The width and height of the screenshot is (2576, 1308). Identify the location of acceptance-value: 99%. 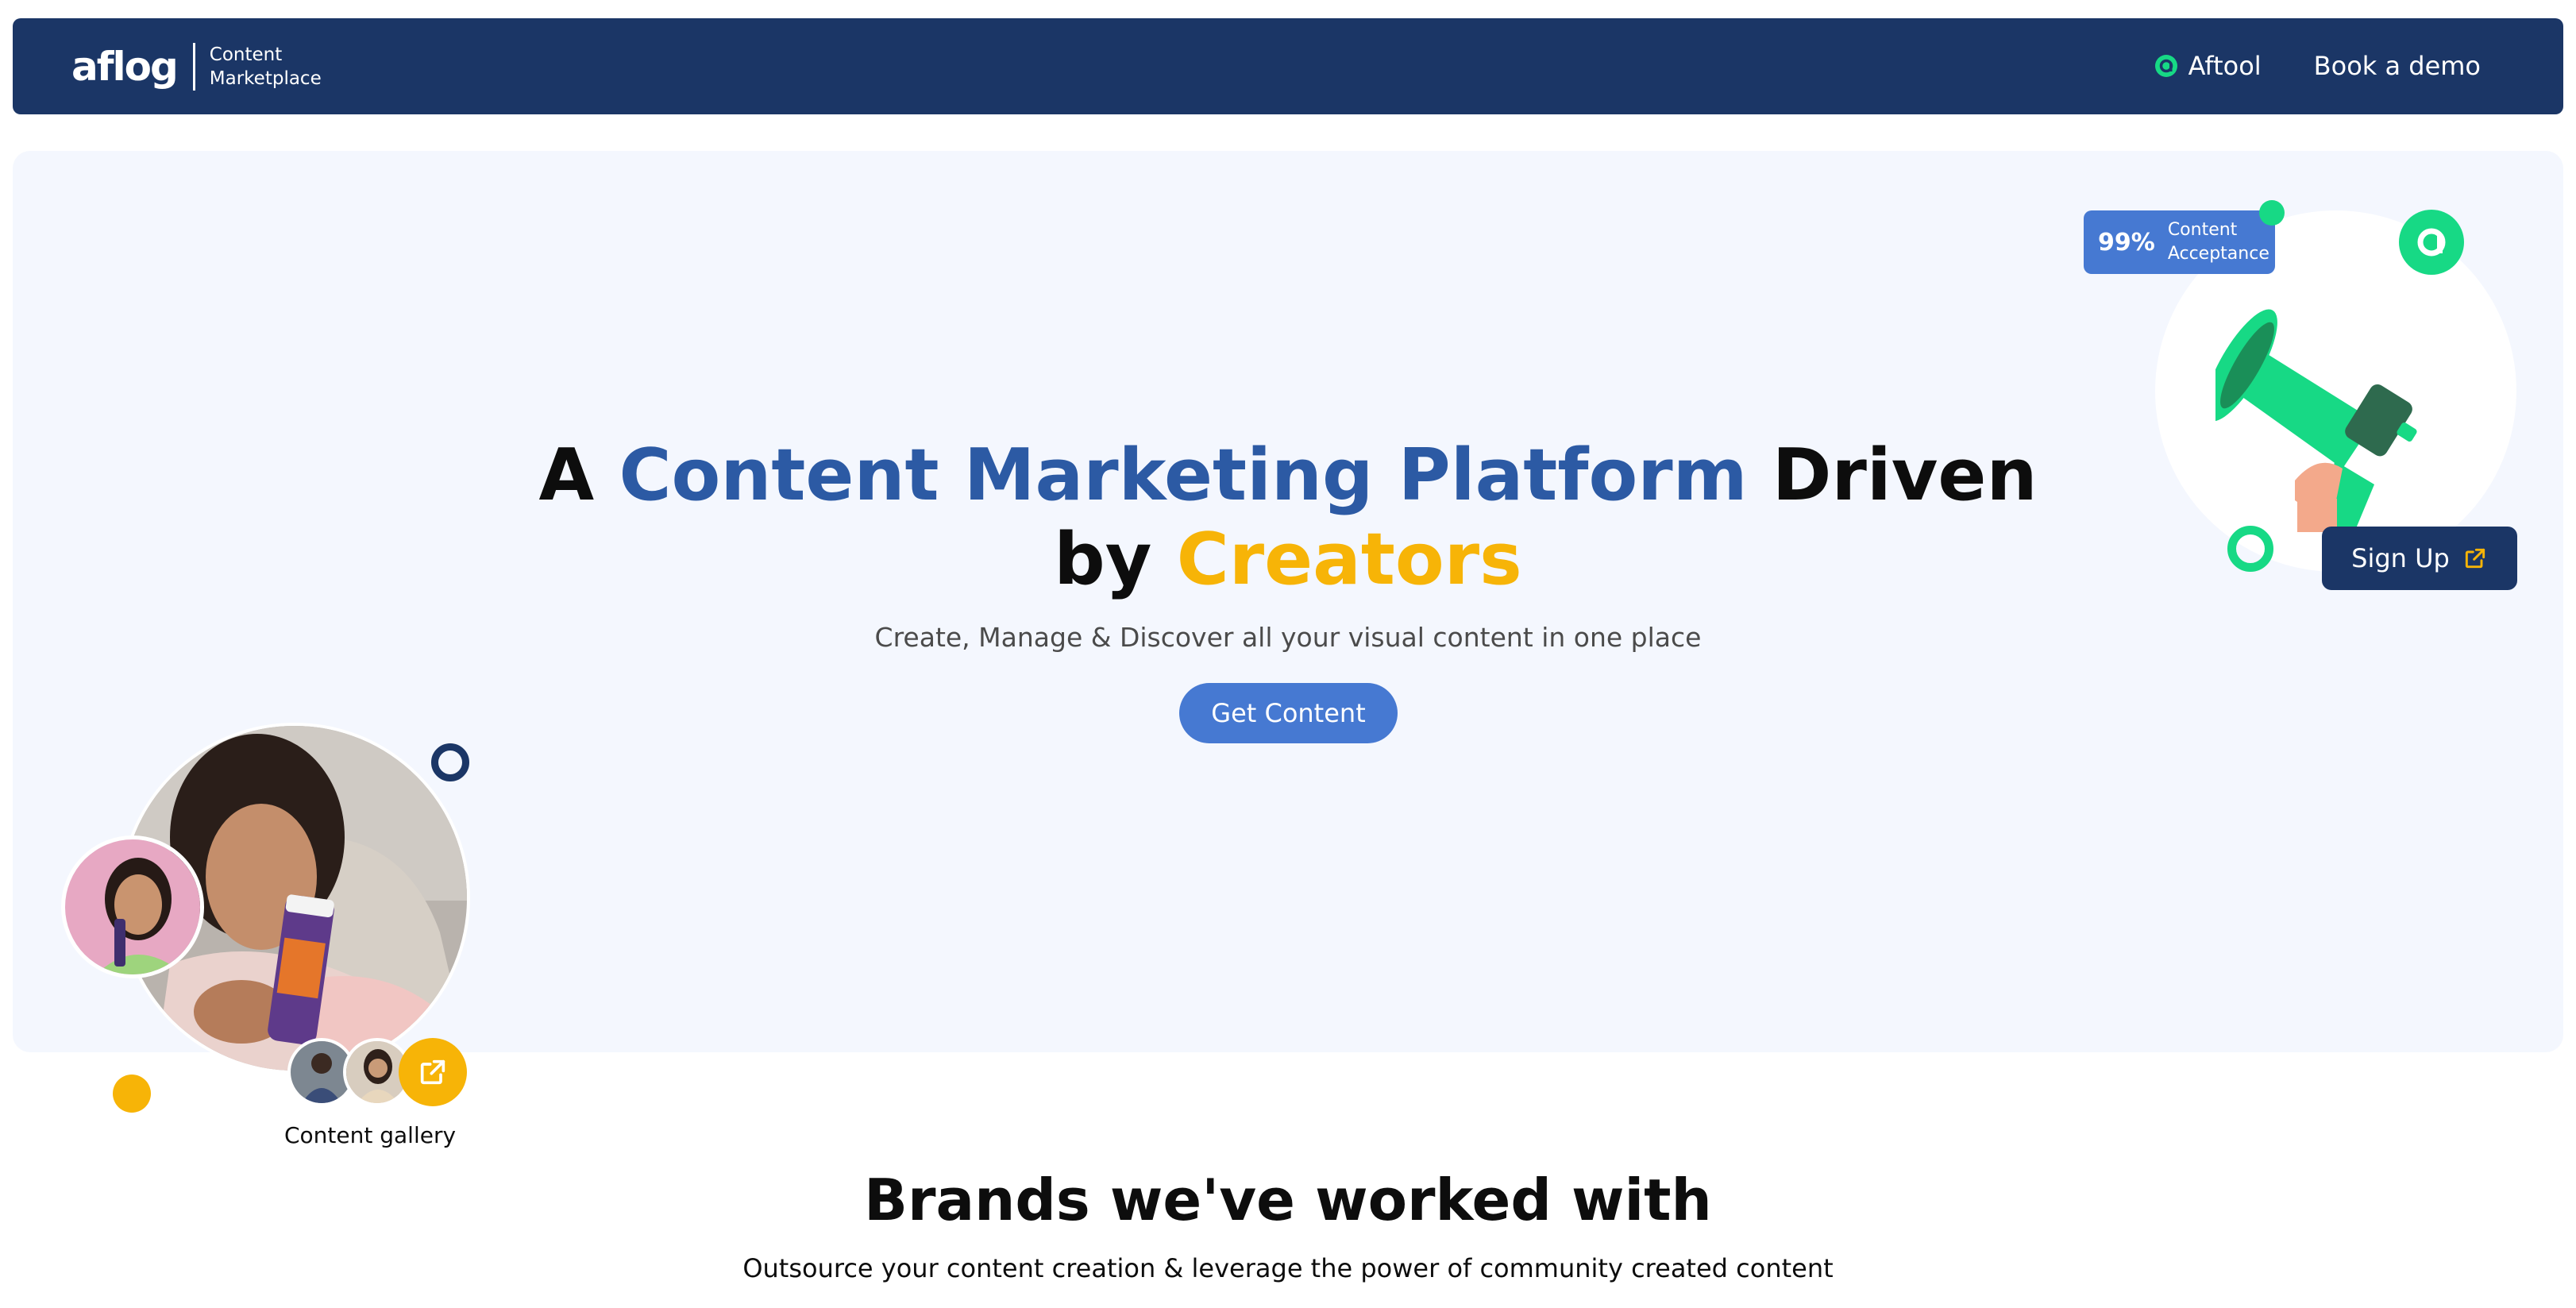
(2126, 242).